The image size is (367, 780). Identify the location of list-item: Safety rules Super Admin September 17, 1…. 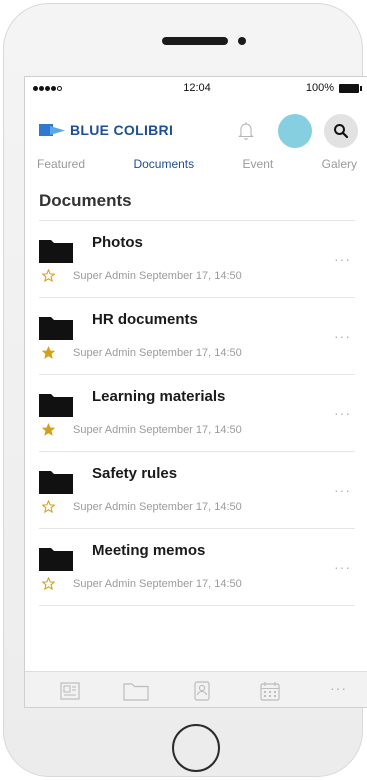
(197, 490).